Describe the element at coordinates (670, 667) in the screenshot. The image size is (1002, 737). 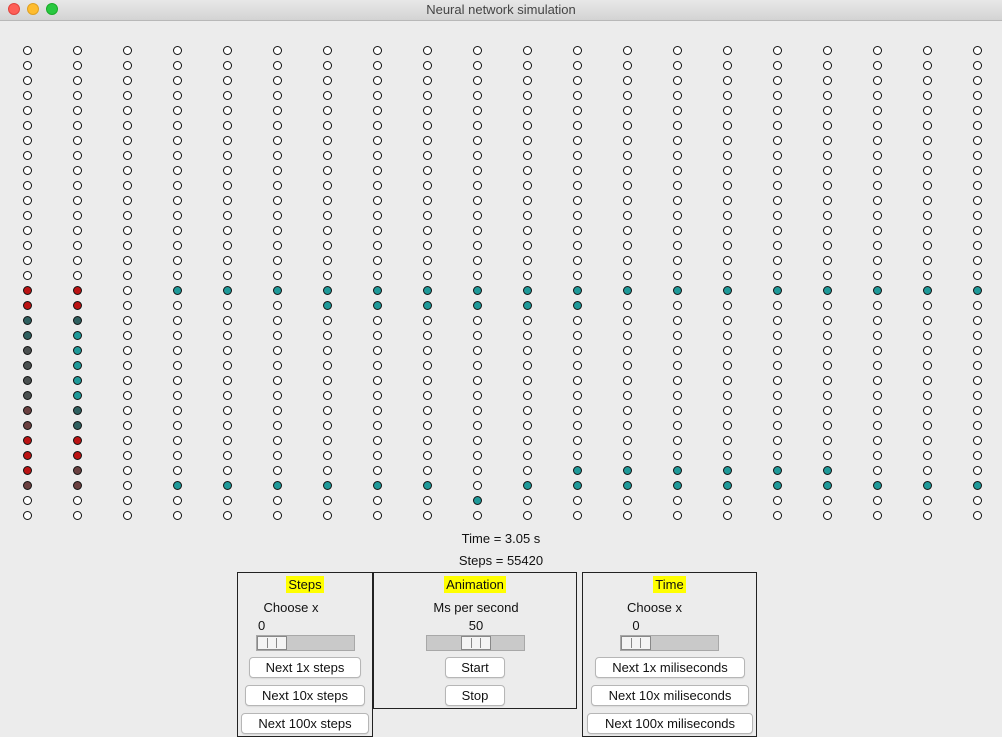
I see `next-1x-milliseconds-button: Next 1x miliseconds` at that location.